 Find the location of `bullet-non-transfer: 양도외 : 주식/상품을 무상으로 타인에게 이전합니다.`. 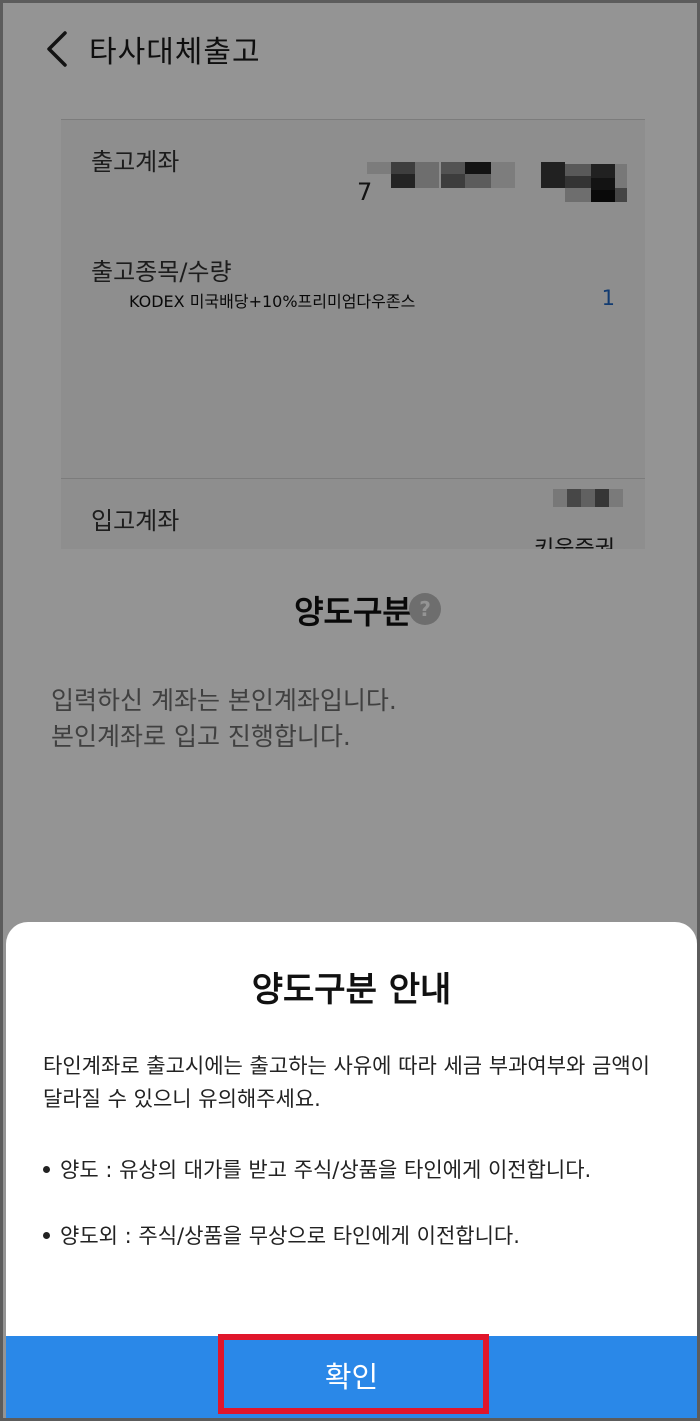

bullet-non-transfer: 양도외 : 주식/상품을 무상으로 타인에게 이전합니다. is located at coordinates (281, 1235).